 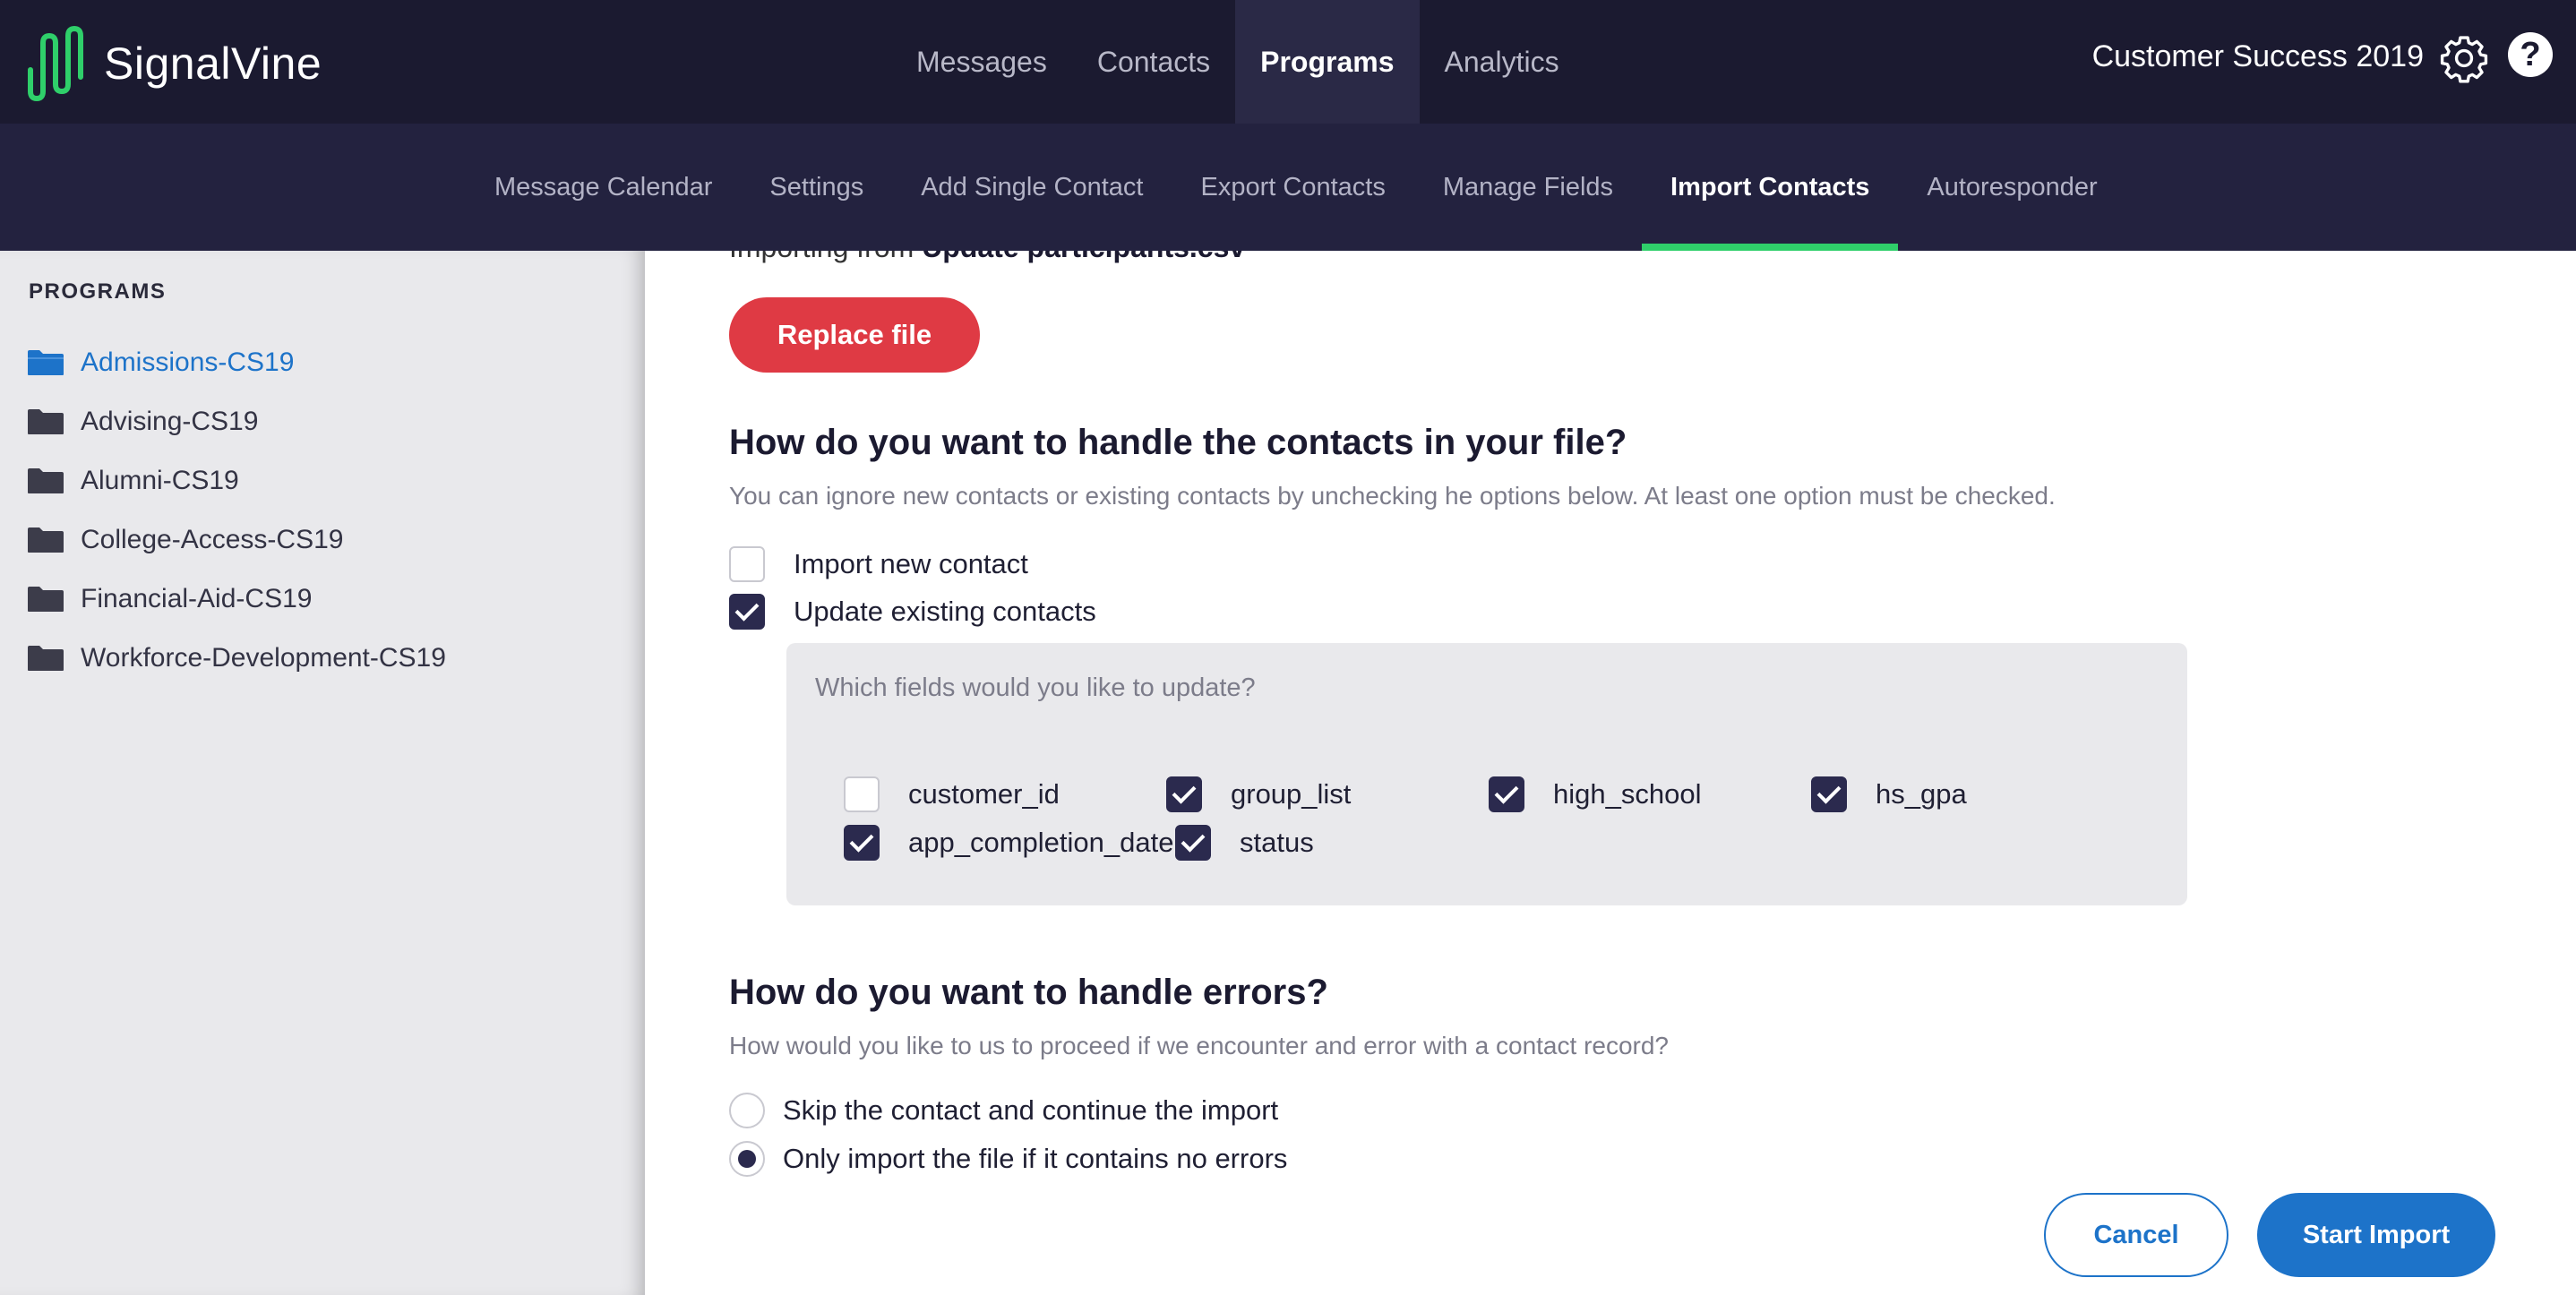 I want to click on importing-from-text: Importing from Update participants.csv, so click(x=987, y=258).